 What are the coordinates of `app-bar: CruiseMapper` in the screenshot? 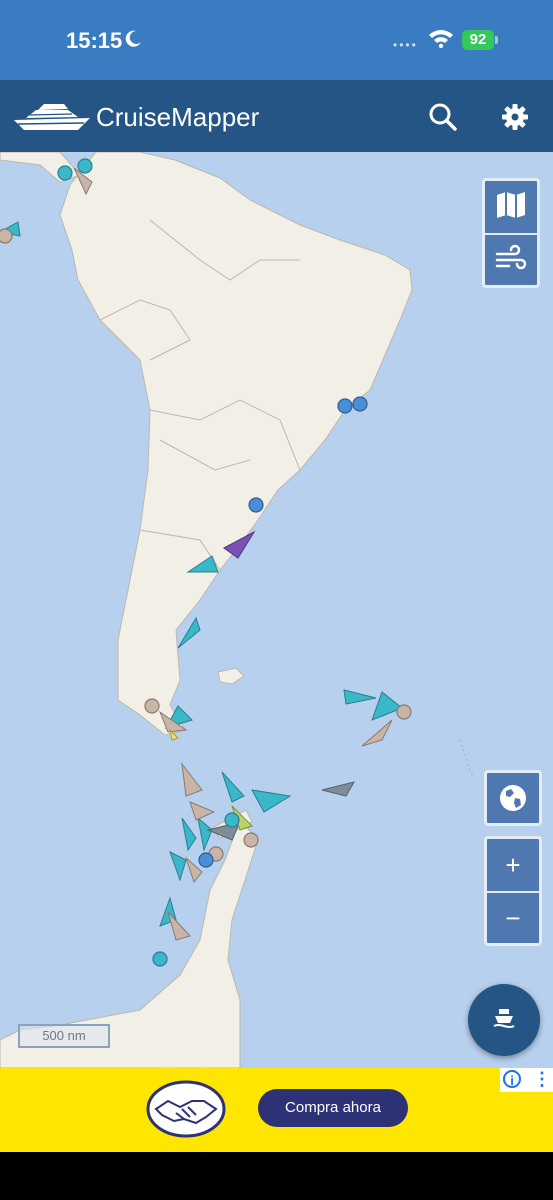 It's located at (276, 116).